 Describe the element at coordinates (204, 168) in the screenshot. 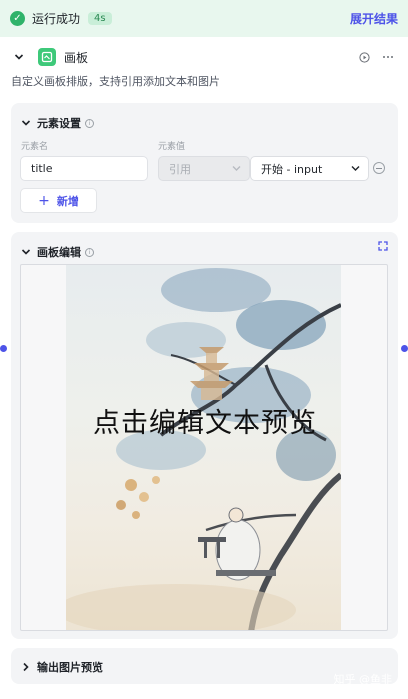

I see `reference-type-select: 引用` at that location.